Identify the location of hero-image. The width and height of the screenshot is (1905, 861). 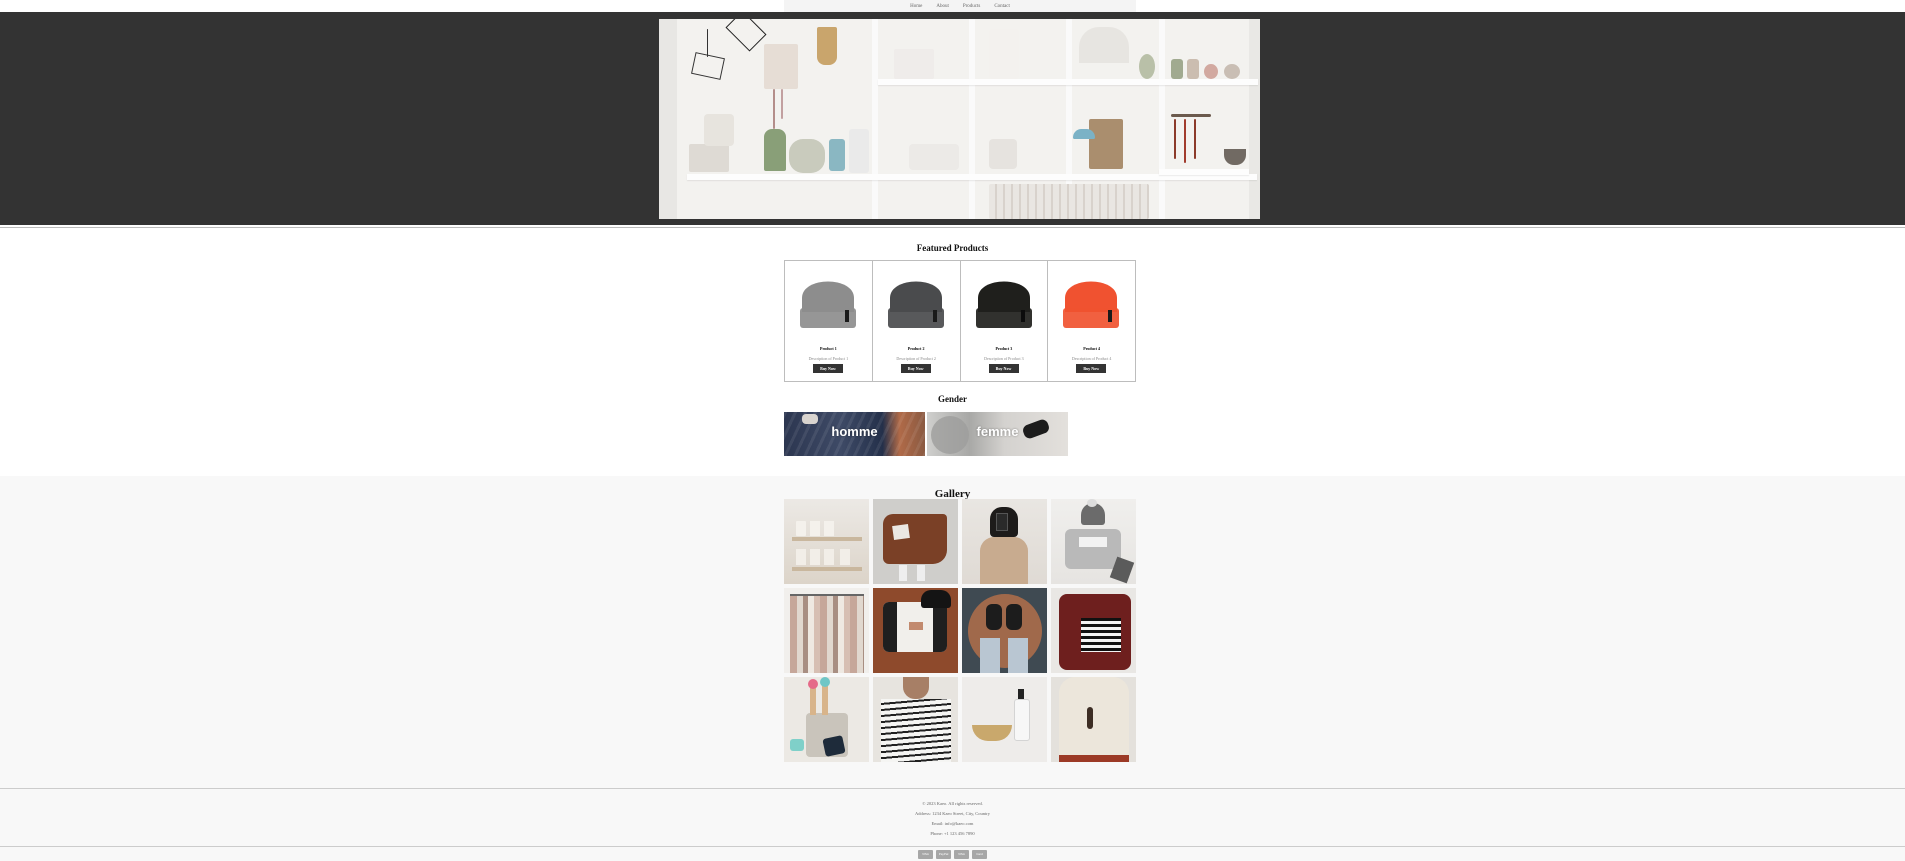
(959, 119).